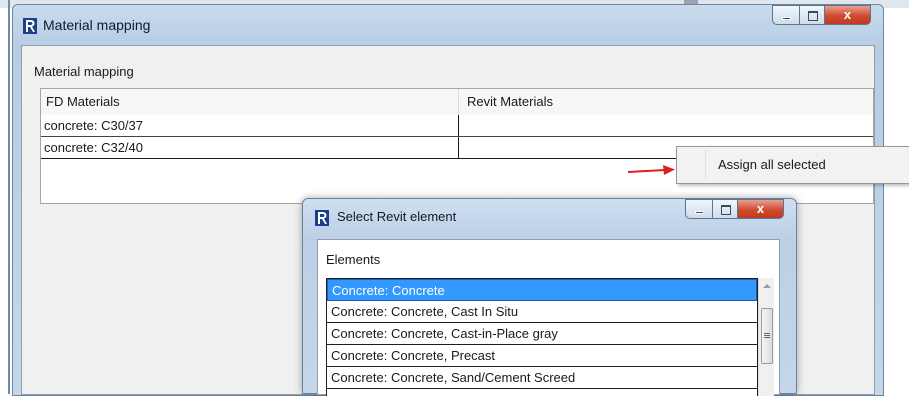 This screenshot has width=909, height=396. I want to click on dialog-minimize-button, so click(698, 209).